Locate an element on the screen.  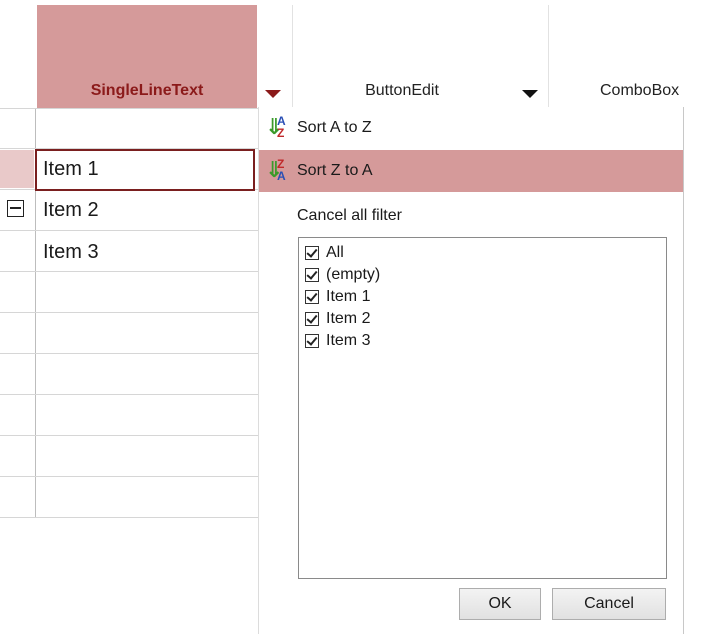
filter-item-item3: Item 3 is located at coordinates (337, 341).